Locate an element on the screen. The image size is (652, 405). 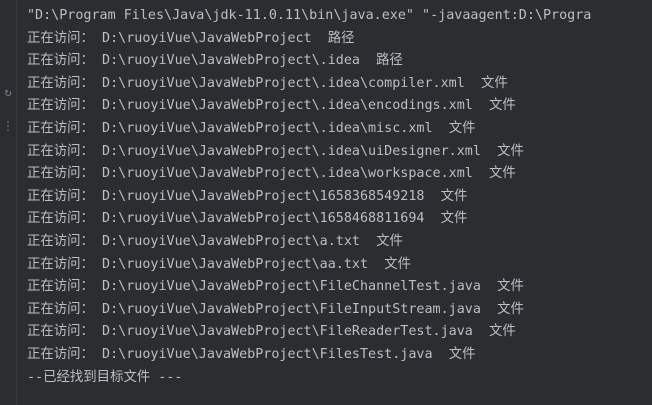
console-footer-line: --已经找到目标文件 --- is located at coordinates (105, 377).